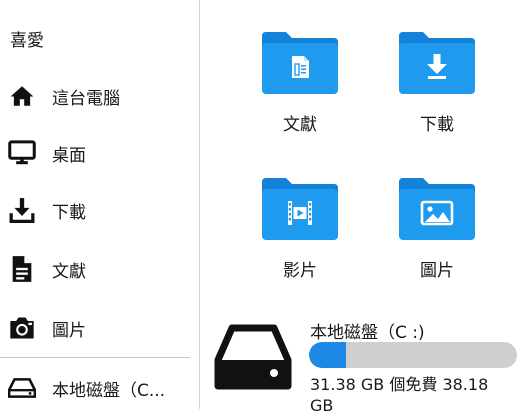 The image size is (517, 416). What do you see at coordinates (27, 41) in the screenshot?
I see `sidebar-header: 喜愛` at bounding box center [27, 41].